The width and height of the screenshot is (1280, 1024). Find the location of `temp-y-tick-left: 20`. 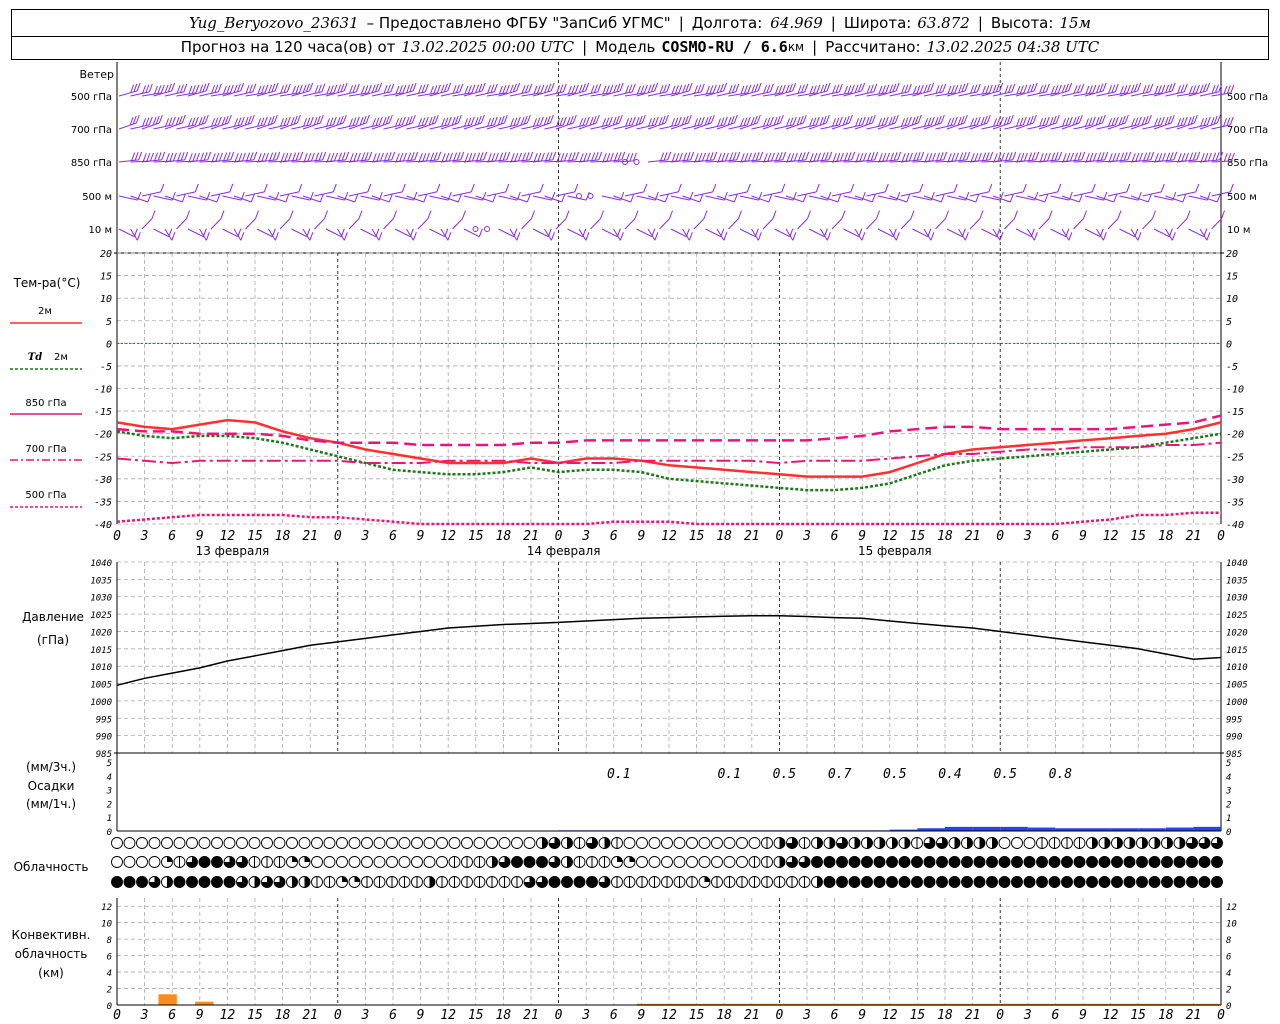

temp-y-tick-left: 20 is located at coordinates (106, 254).